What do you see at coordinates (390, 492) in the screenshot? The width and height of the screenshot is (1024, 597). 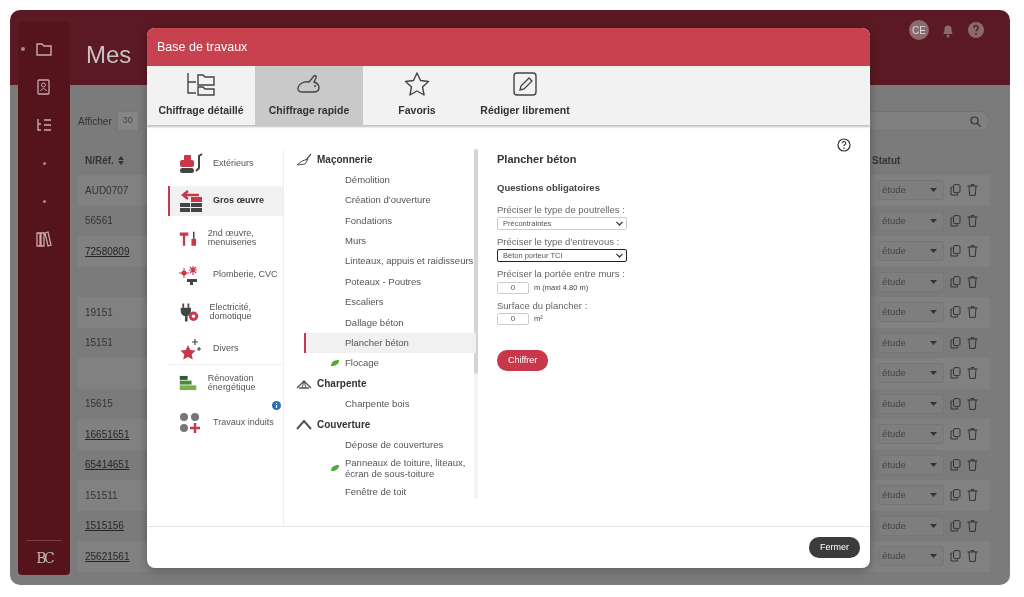 I see `tree-item: Fenêtre de toit` at bounding box center [390, 492].